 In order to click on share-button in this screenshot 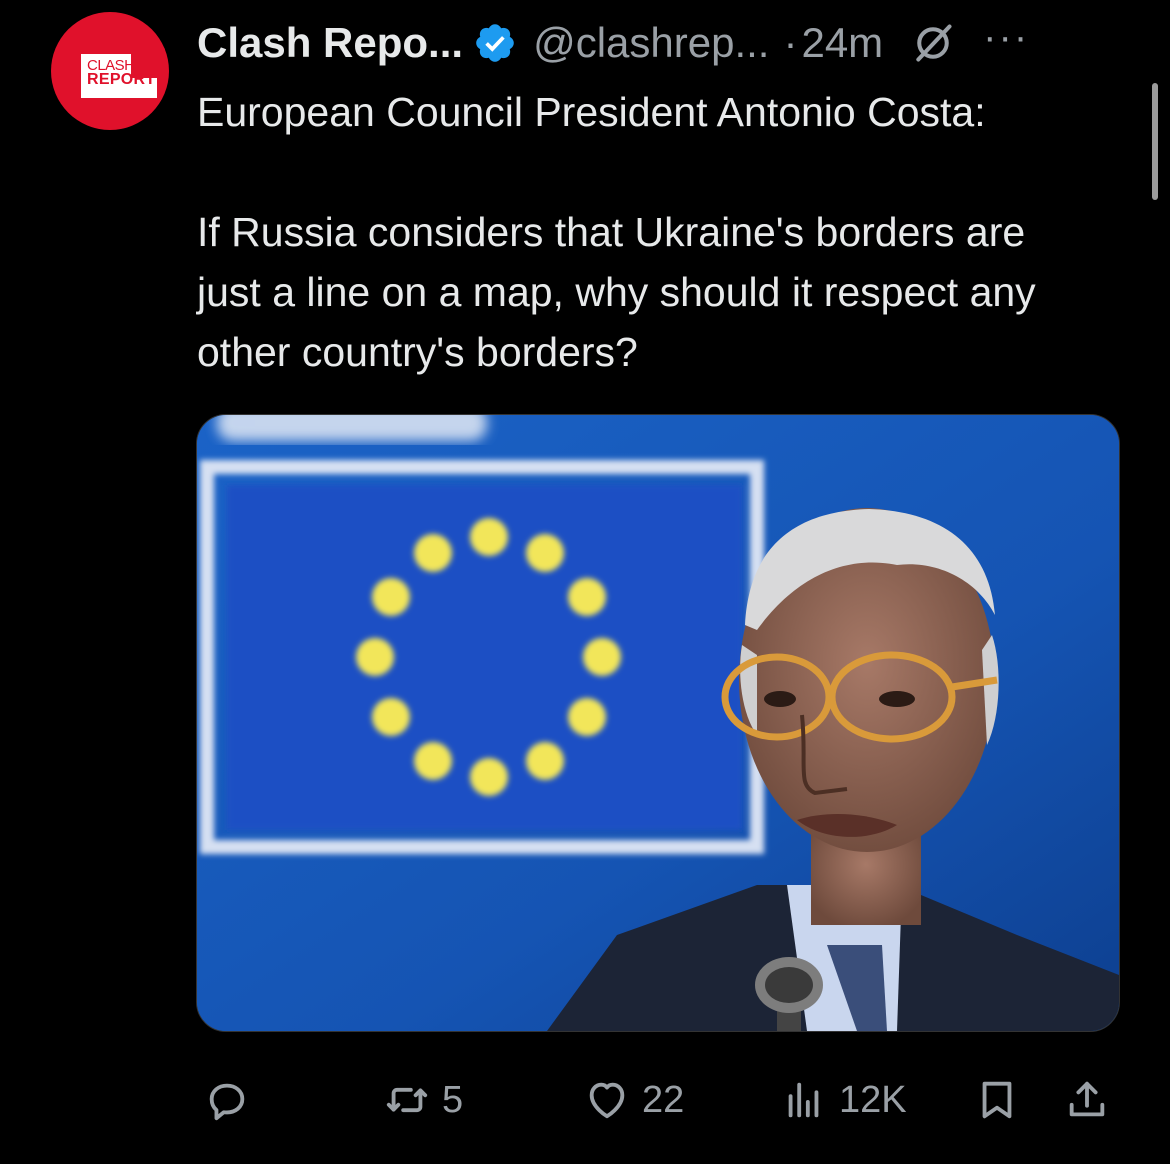, I will do `click(1087, 1100)`.